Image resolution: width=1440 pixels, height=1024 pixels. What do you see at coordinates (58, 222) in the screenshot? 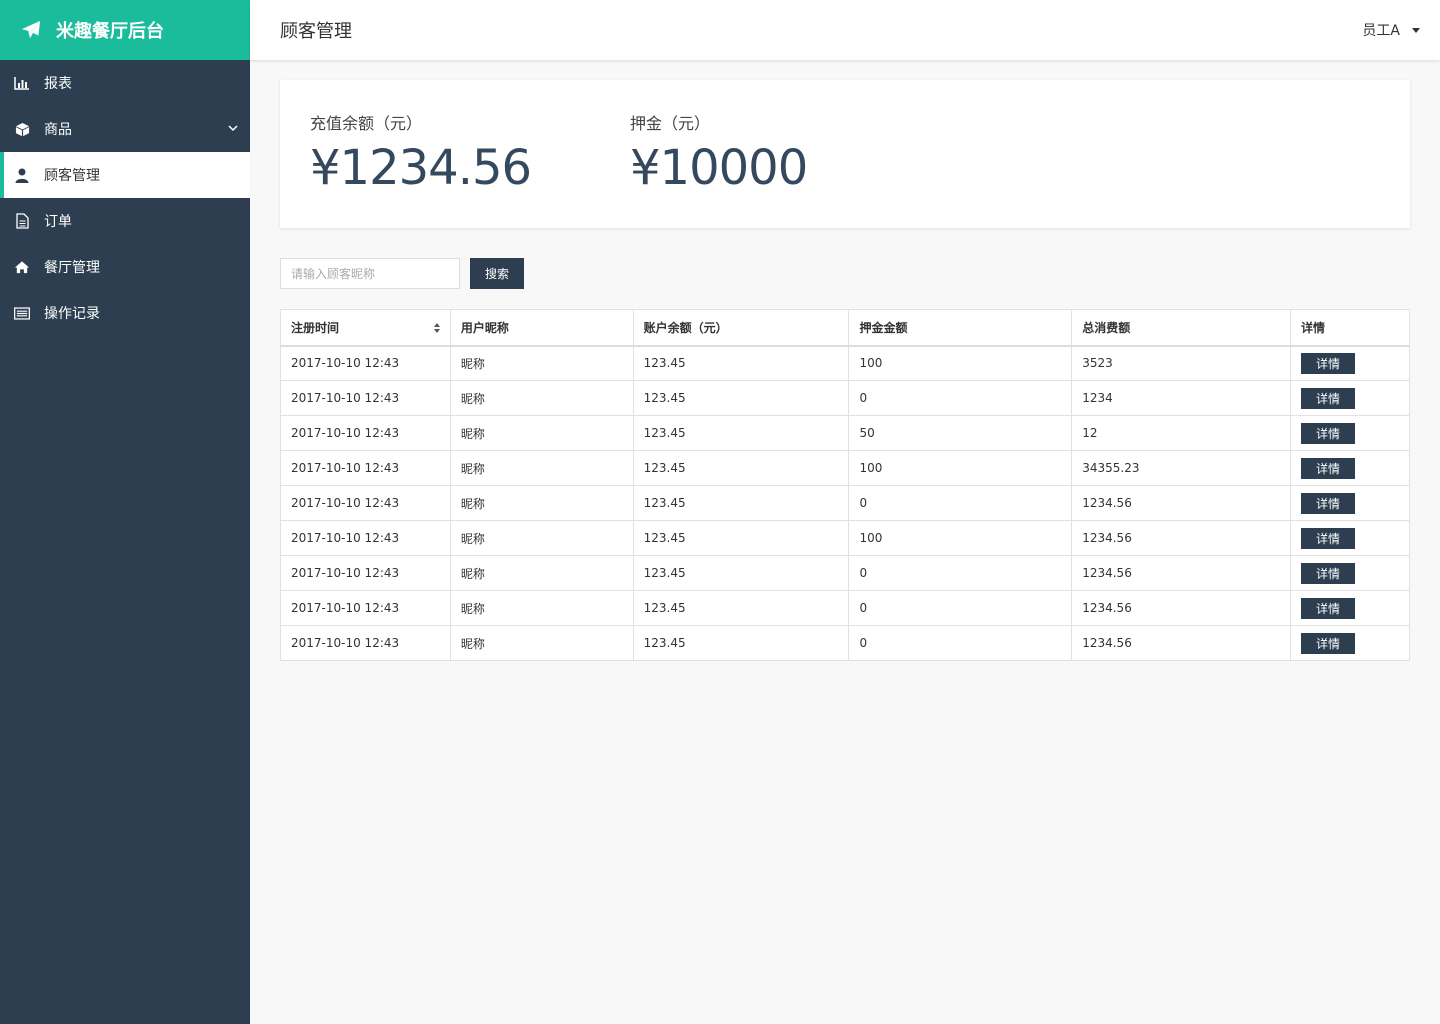
I see `sidebar-item-label: 订单` at bounding box center [58, 222].